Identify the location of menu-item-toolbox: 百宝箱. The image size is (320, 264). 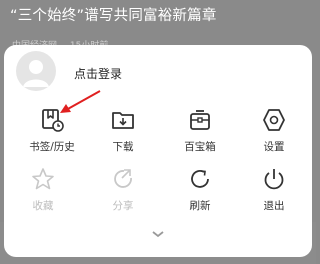
(200, 130).